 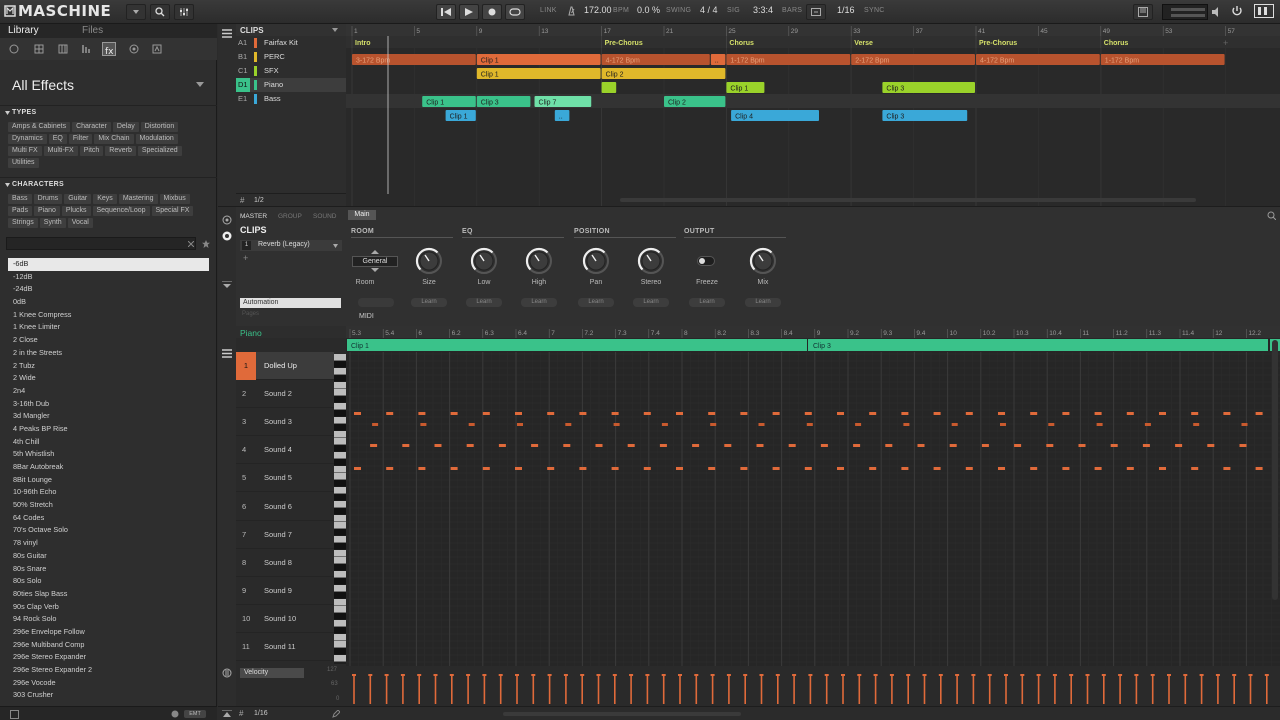 I want to click on sound-slot: 4 Sound 4, so click(x=285, y=450).